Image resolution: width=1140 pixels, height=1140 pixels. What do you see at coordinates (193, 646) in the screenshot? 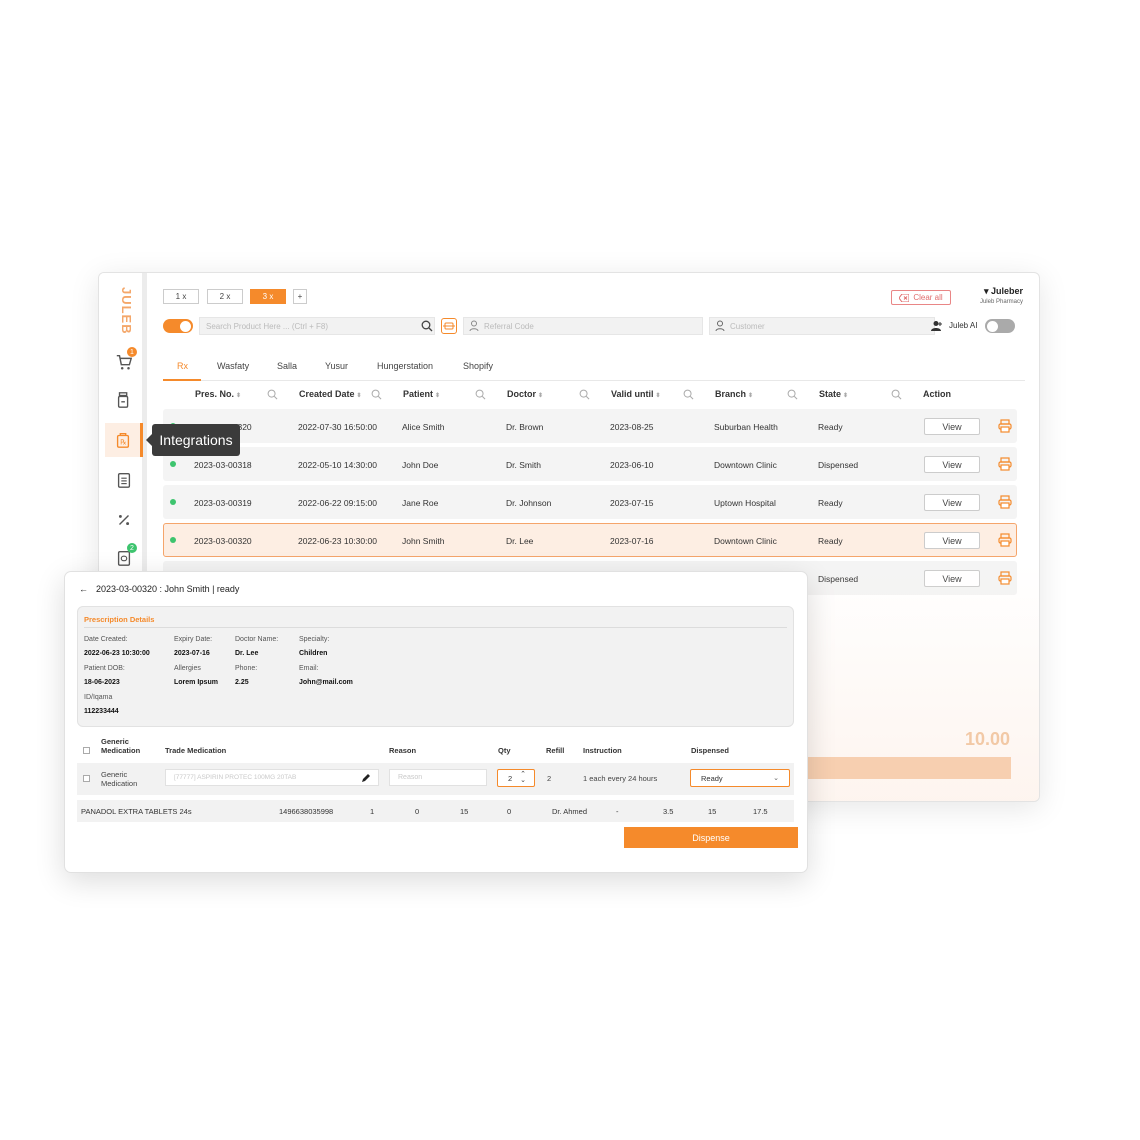
I see `field-expiry-date: Expiry Date: 2023-07-16` at bounding box center [193, 646].